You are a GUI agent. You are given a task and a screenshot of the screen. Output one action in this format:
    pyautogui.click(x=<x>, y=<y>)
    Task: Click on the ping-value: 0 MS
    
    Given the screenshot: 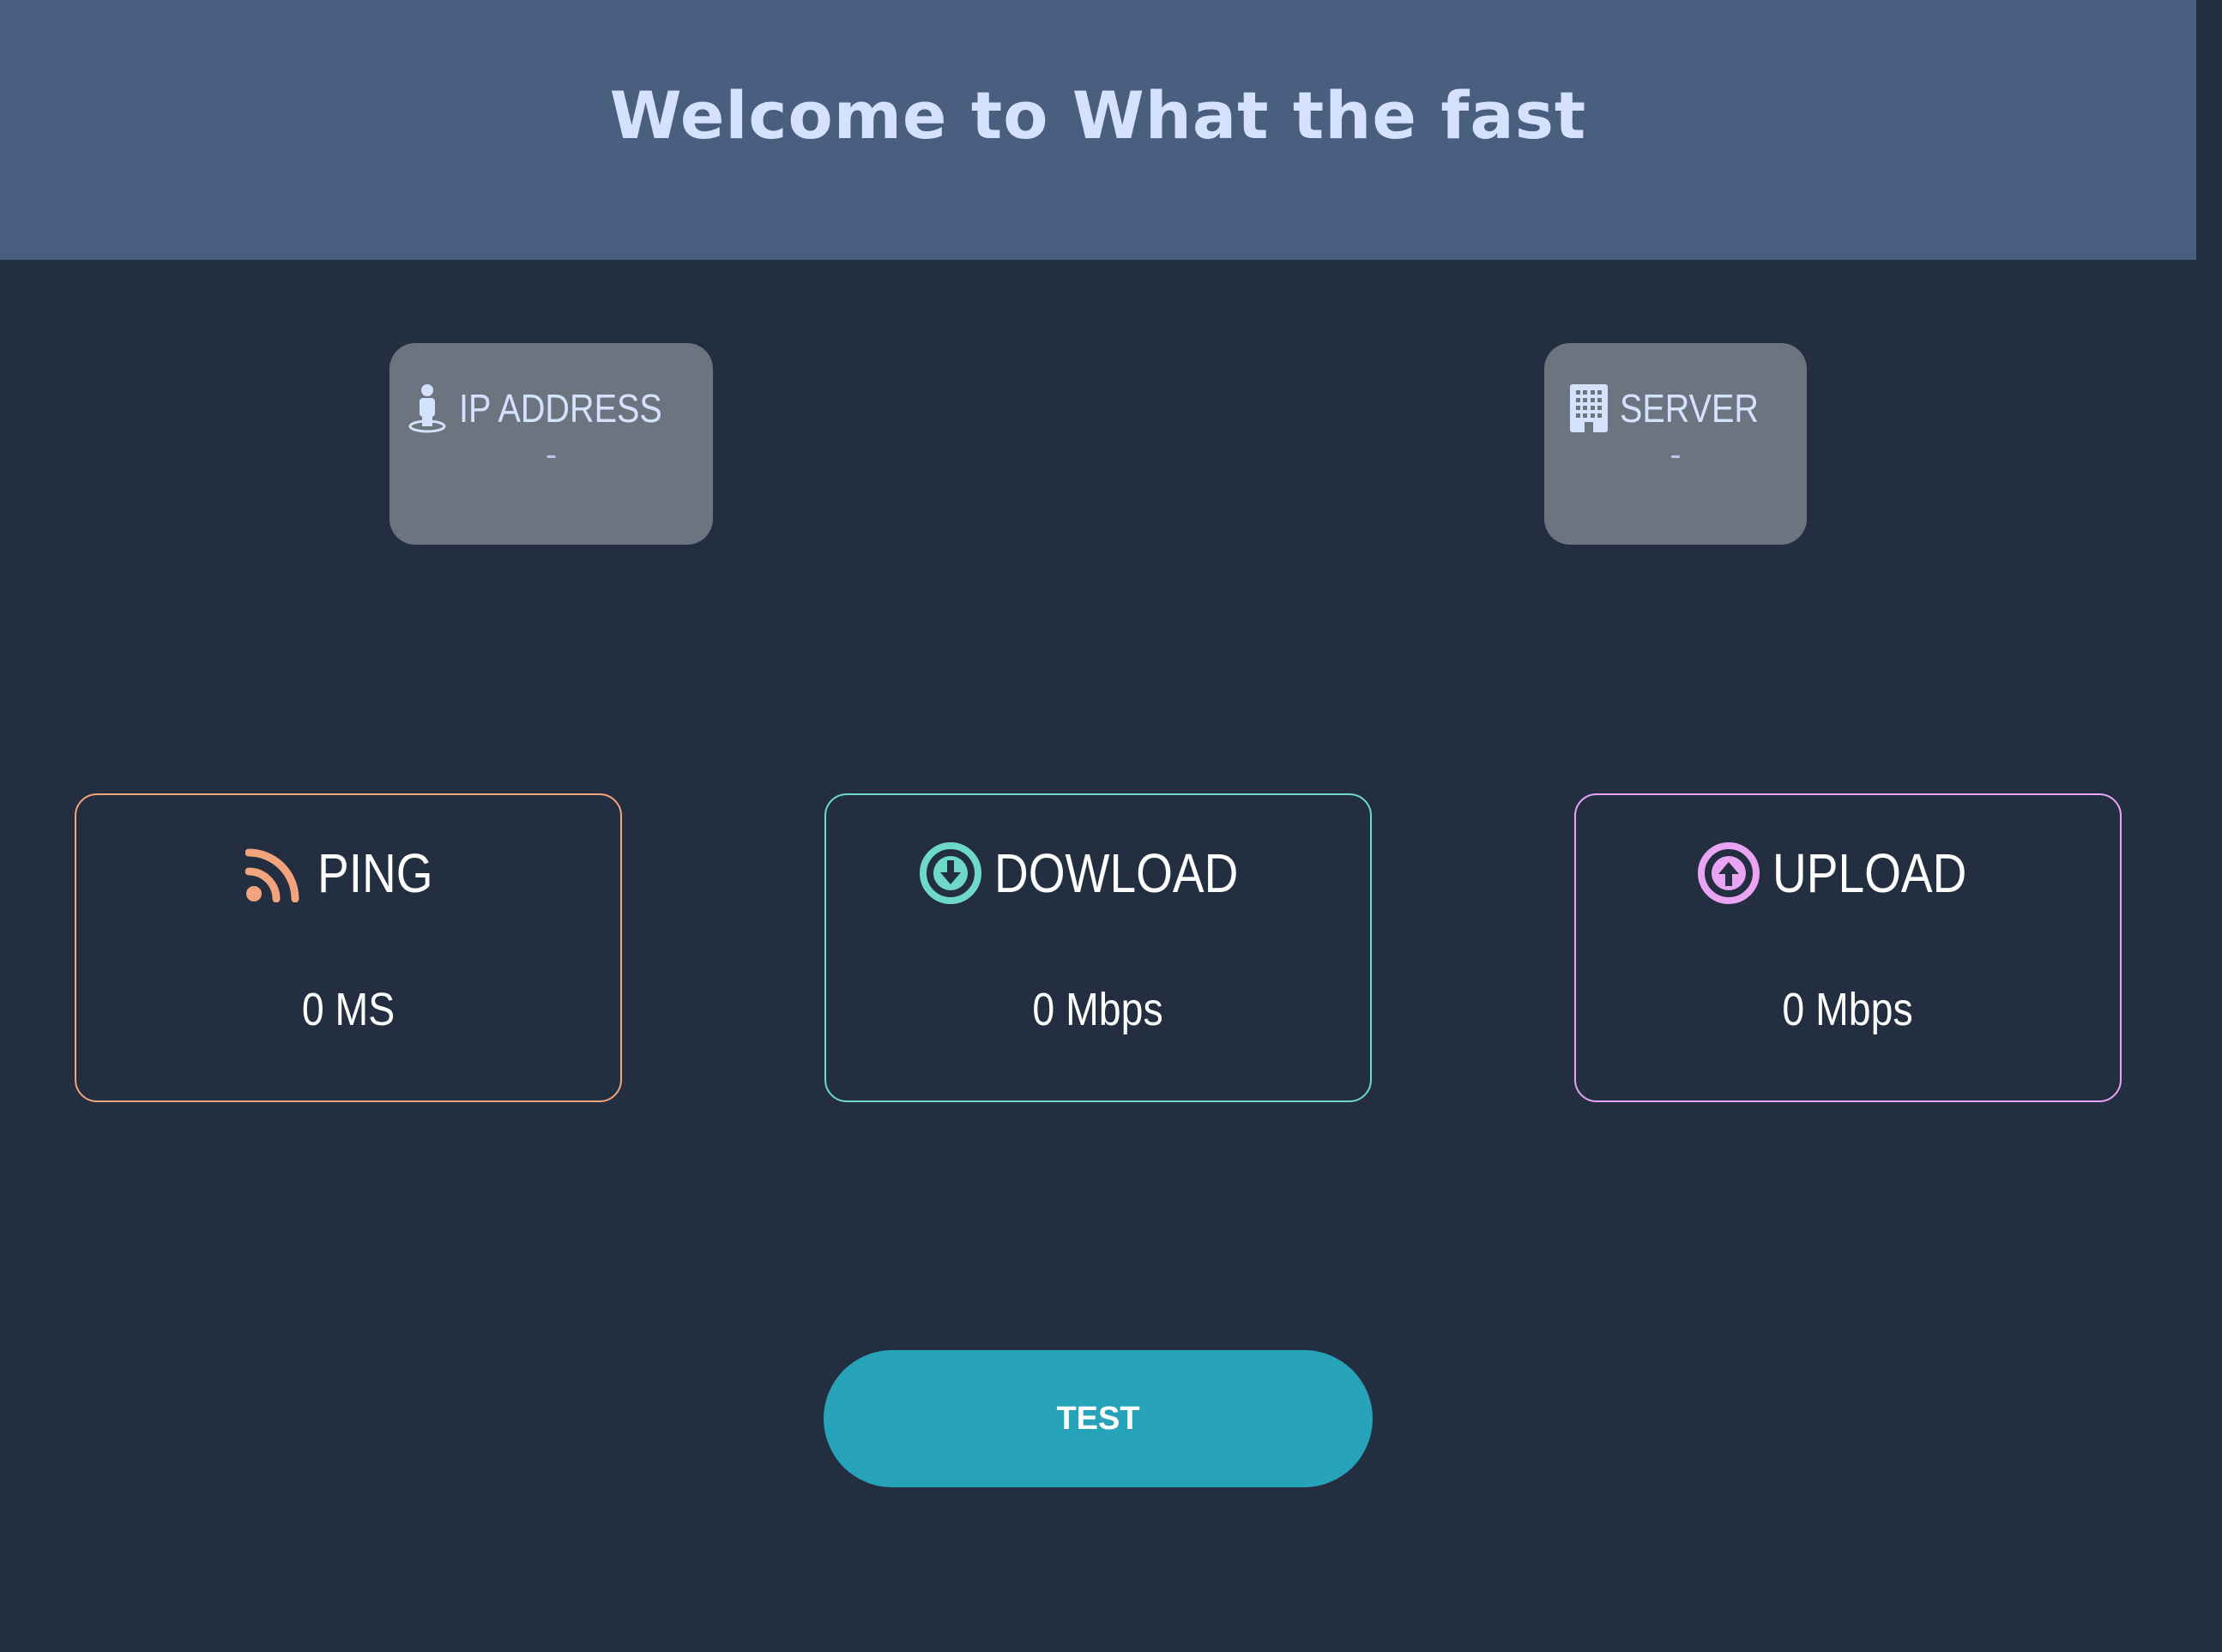 What is the action you would take?
    pyautogui.click(x=348, y=1009)
    